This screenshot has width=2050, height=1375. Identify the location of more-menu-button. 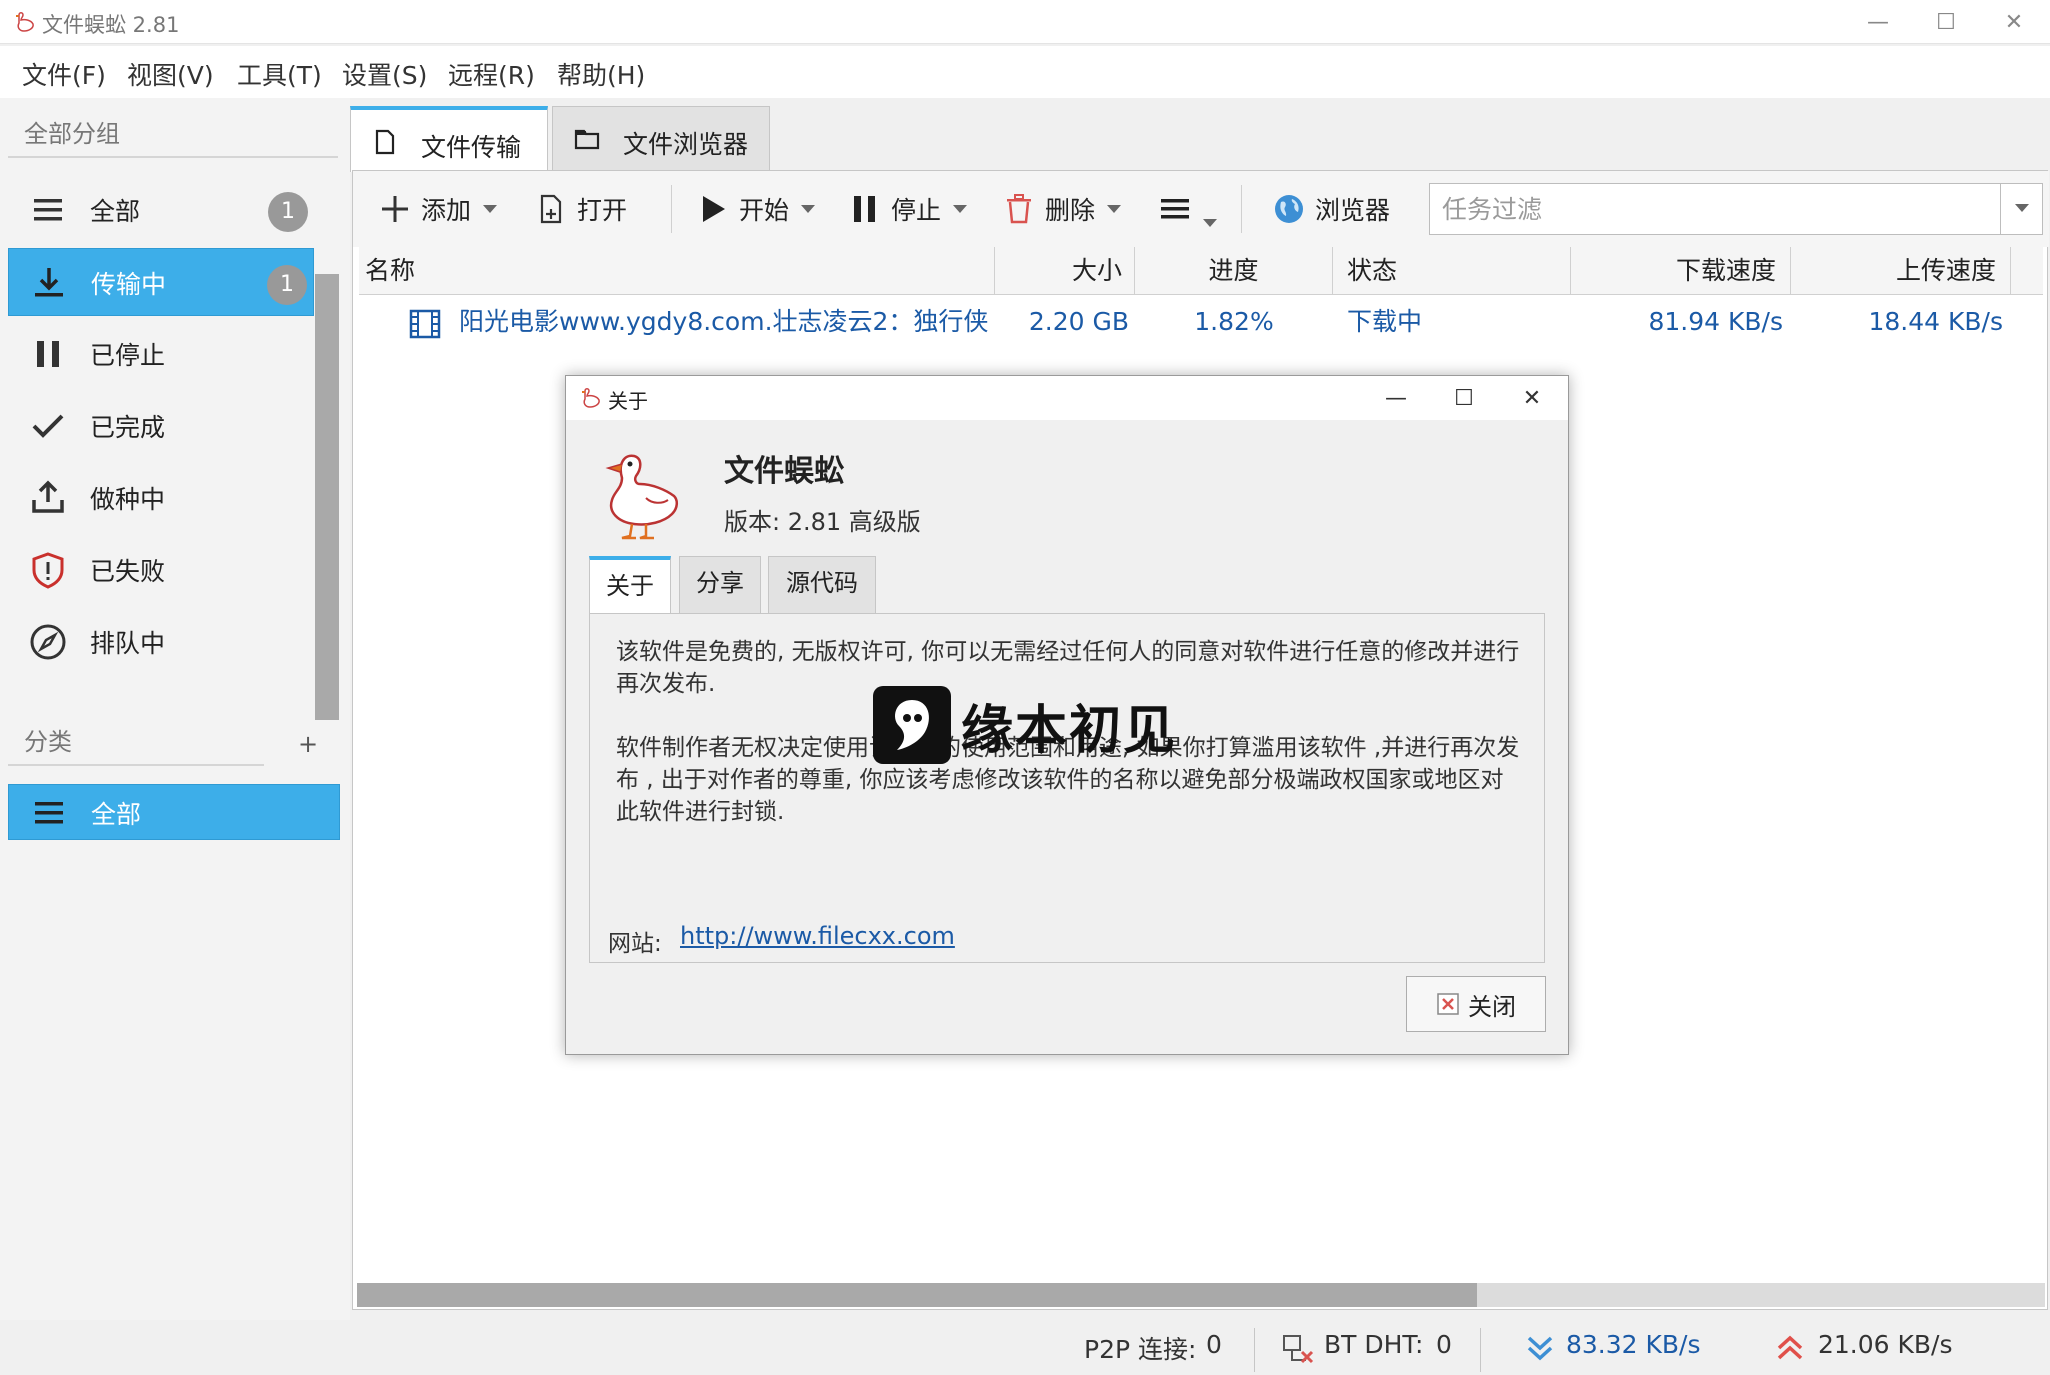
(1188, 209).